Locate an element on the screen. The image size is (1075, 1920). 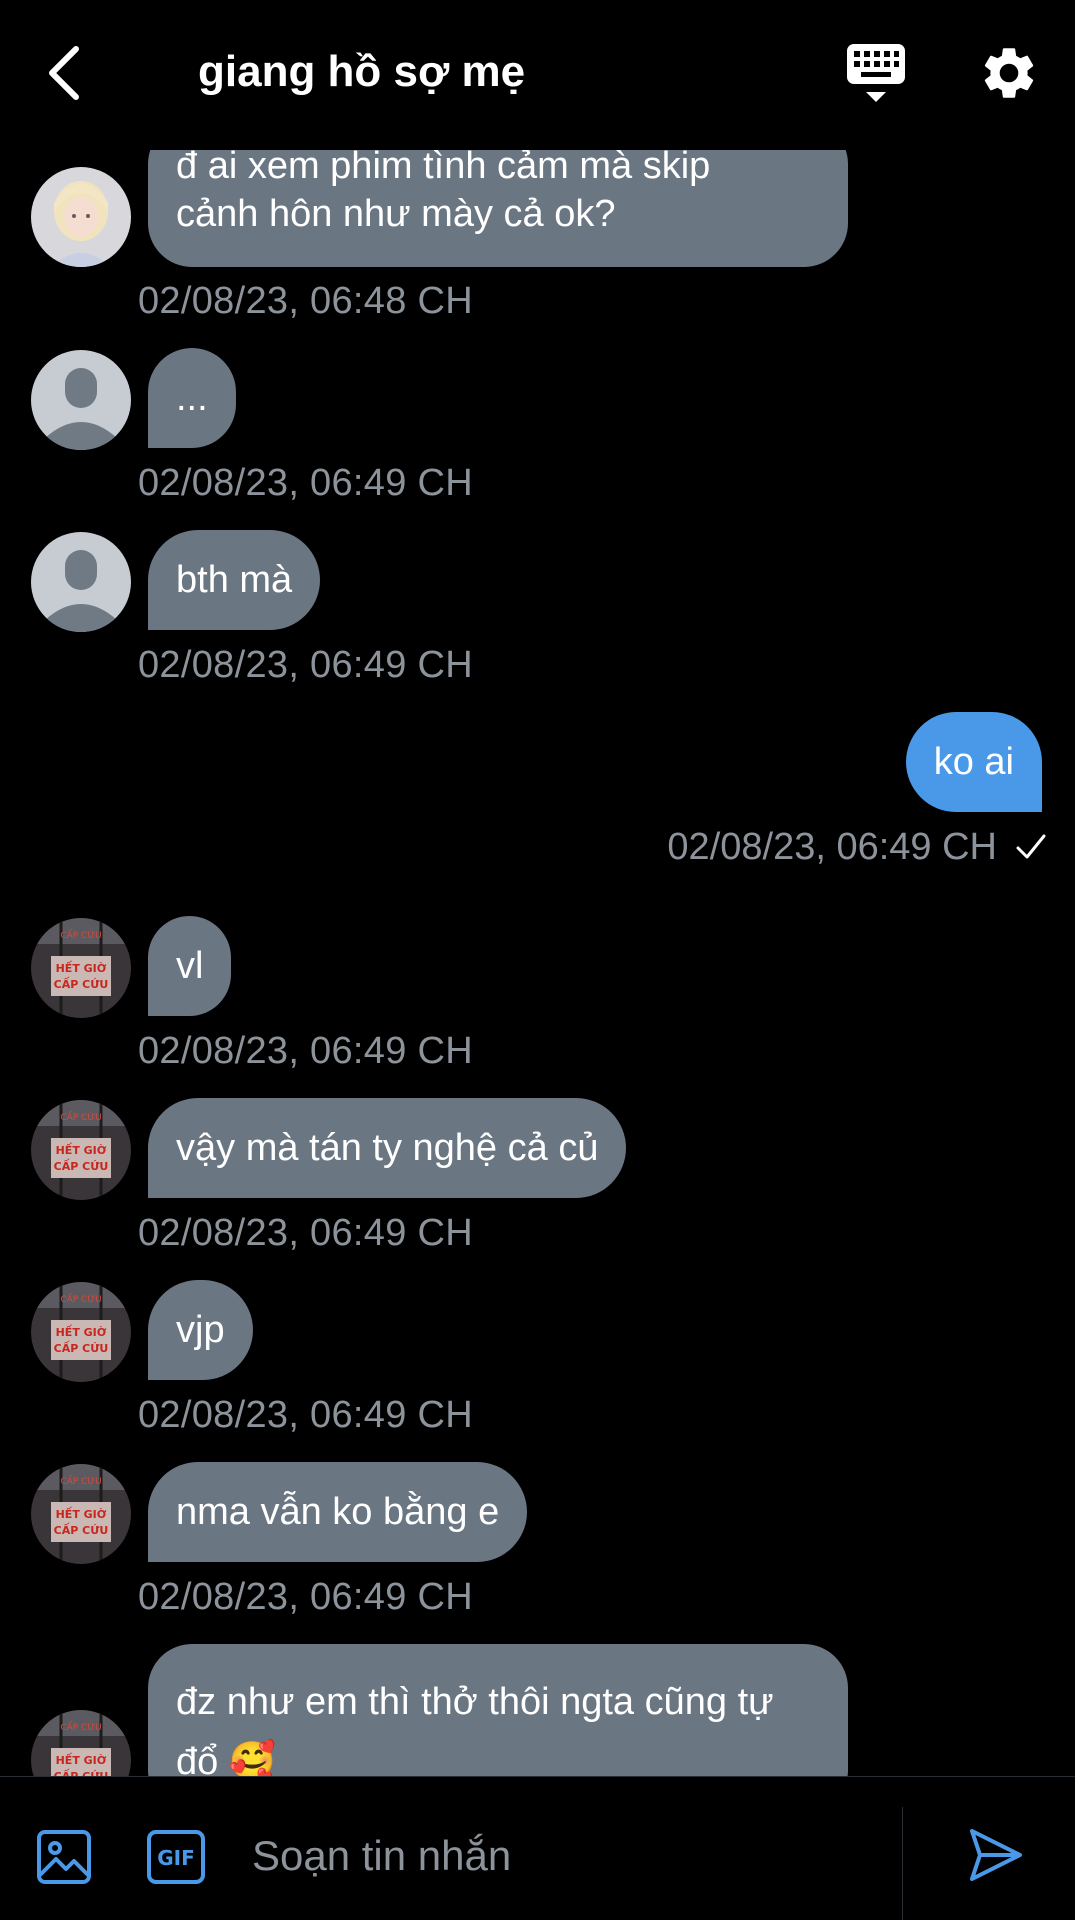
message-text-line: cảnh hôn như mày cả ok? is located at coordinates (396, 214).